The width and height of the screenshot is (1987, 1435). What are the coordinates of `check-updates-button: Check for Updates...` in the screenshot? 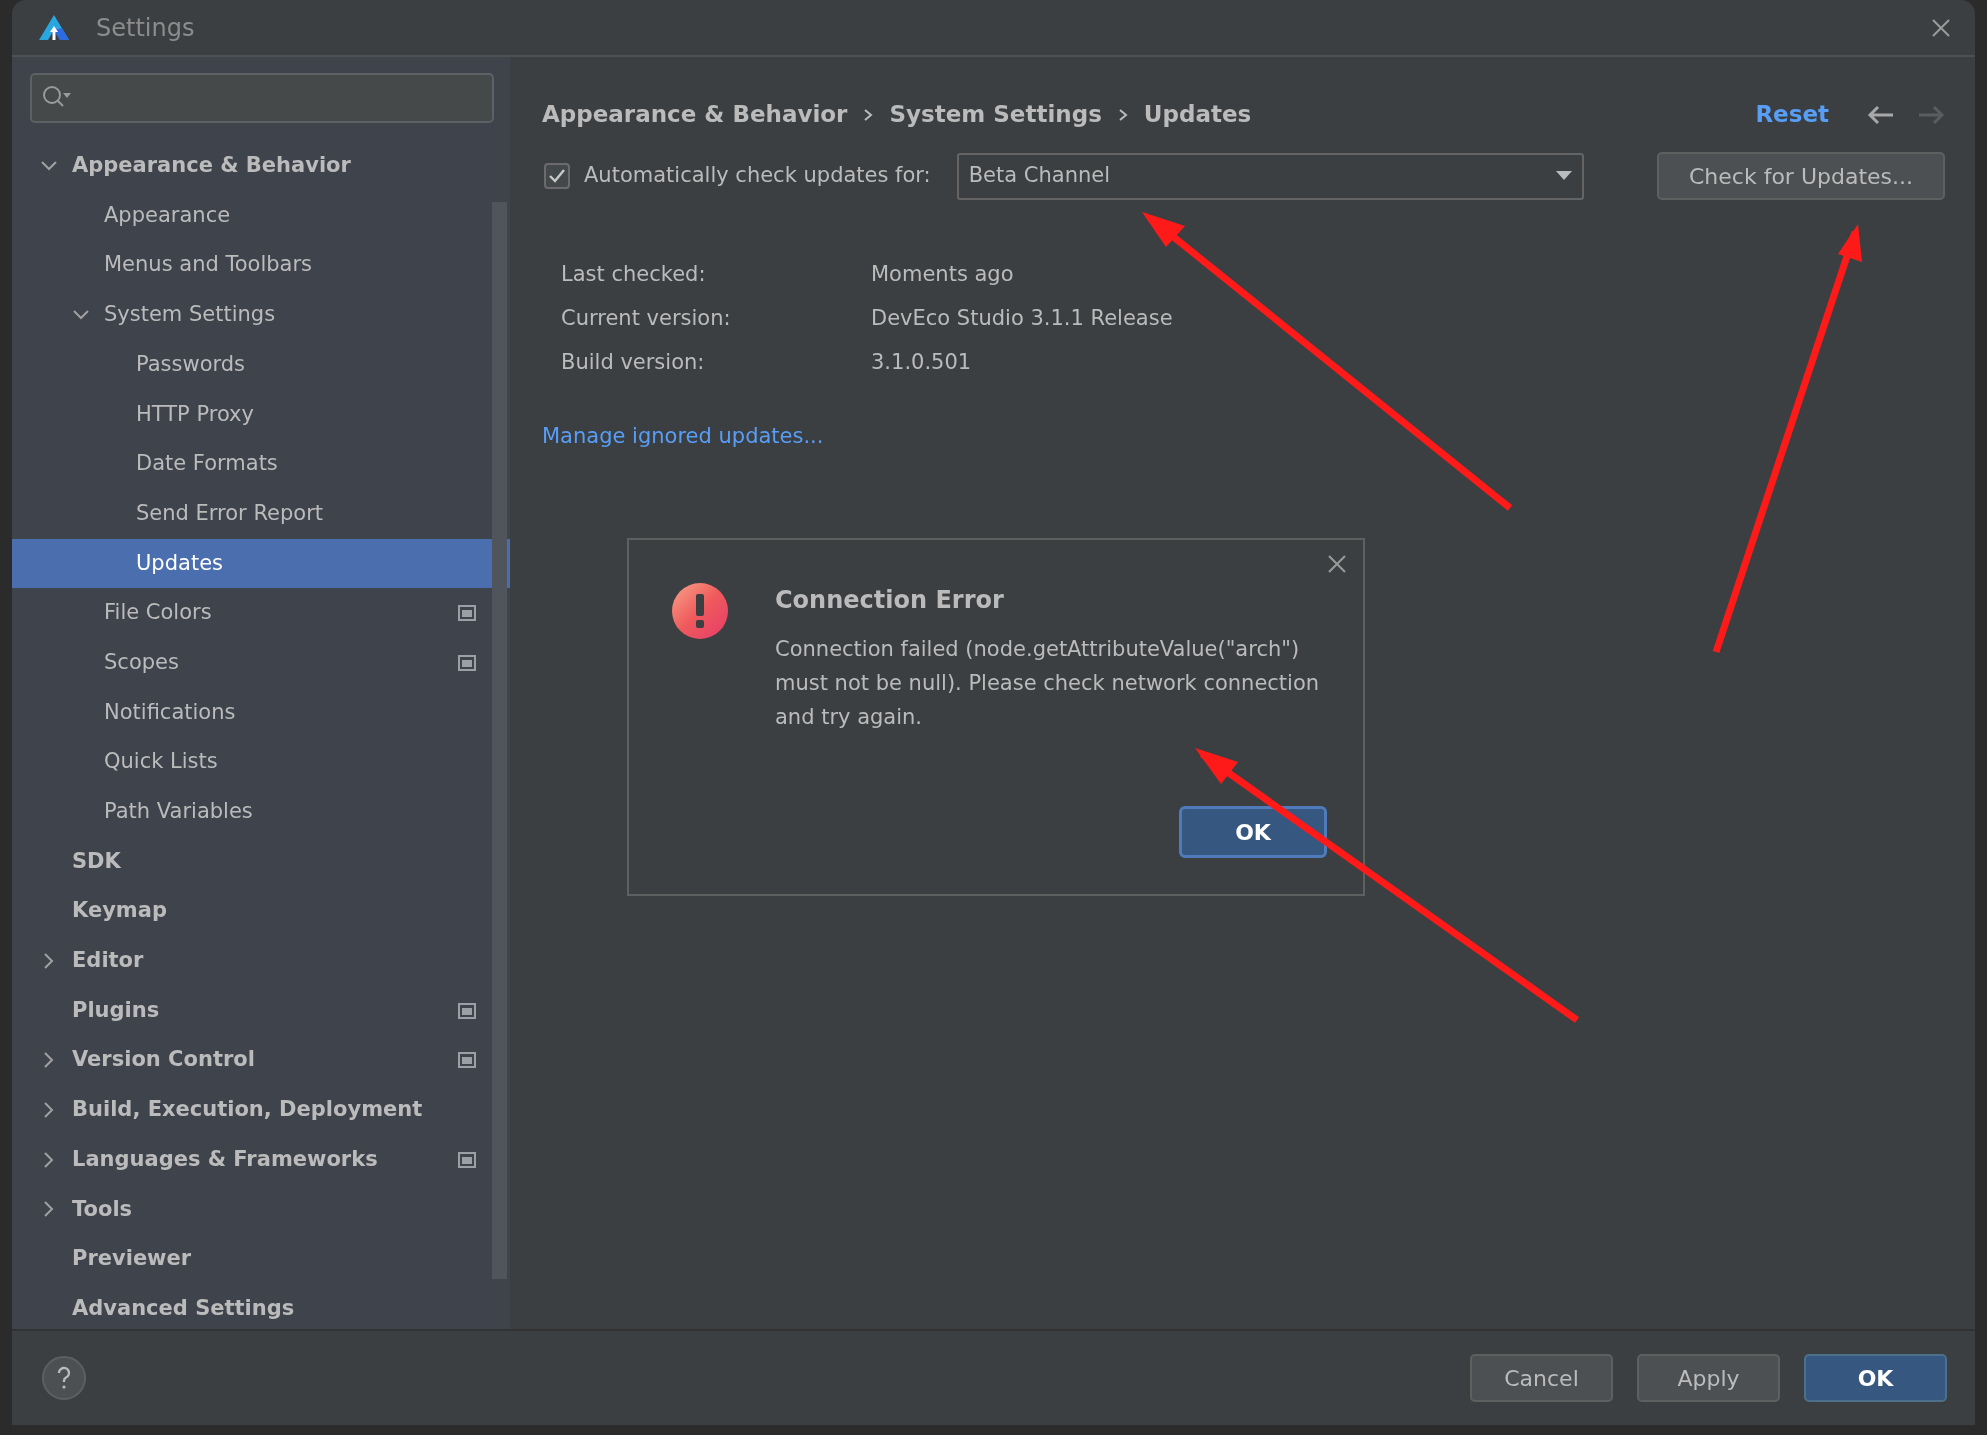 It's located at (1801, 176).